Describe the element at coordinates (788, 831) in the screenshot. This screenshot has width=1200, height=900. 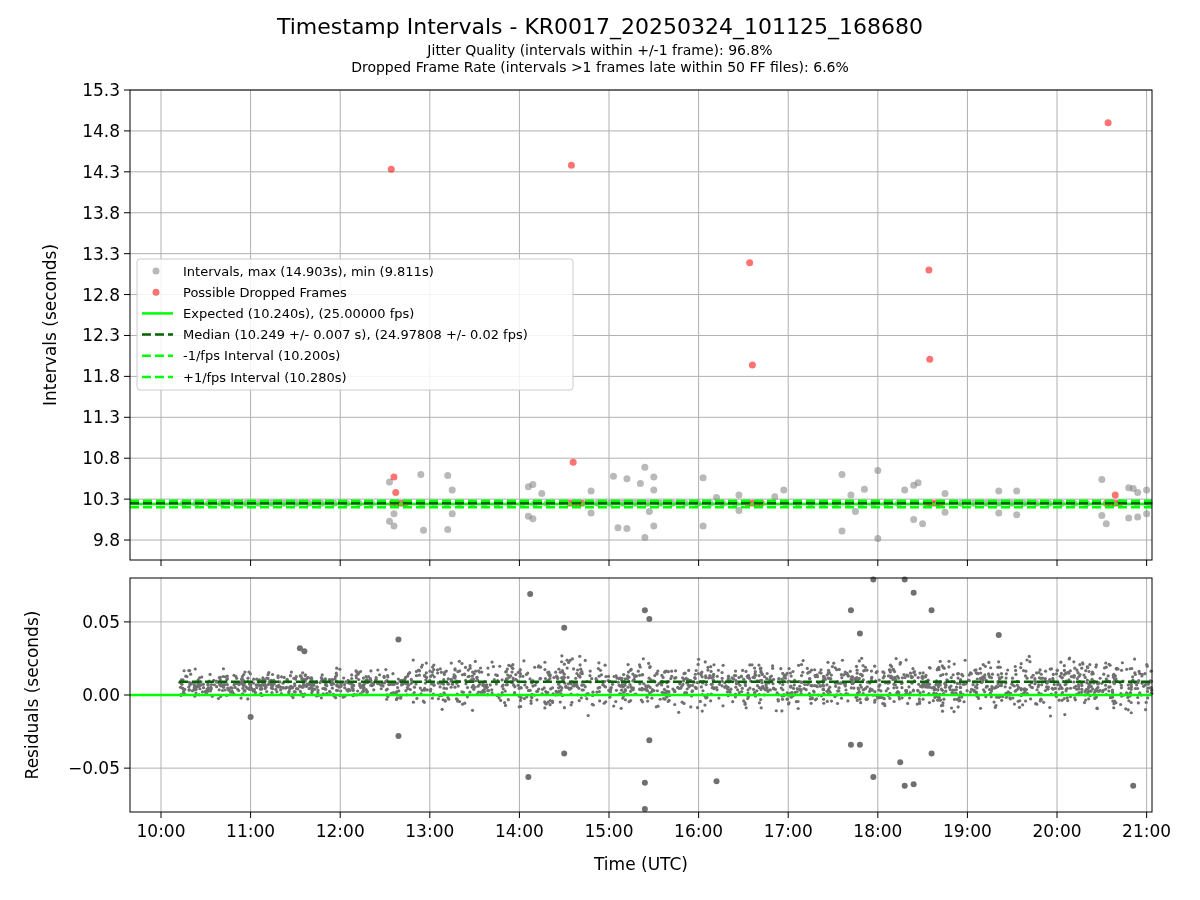
I see `x-tick-label: 17:00` at that location.